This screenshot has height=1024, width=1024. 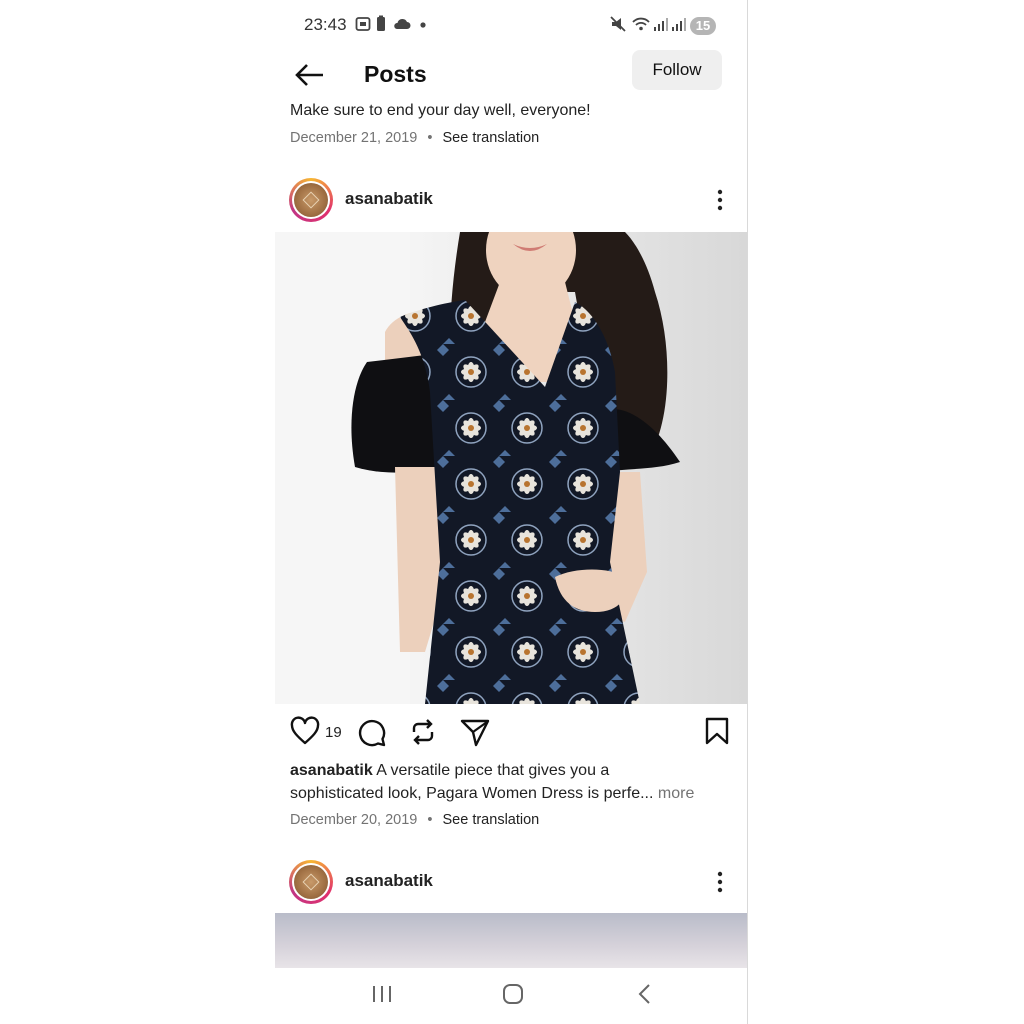 I want to click on bookmark-icon, so click(x=717, y=731).